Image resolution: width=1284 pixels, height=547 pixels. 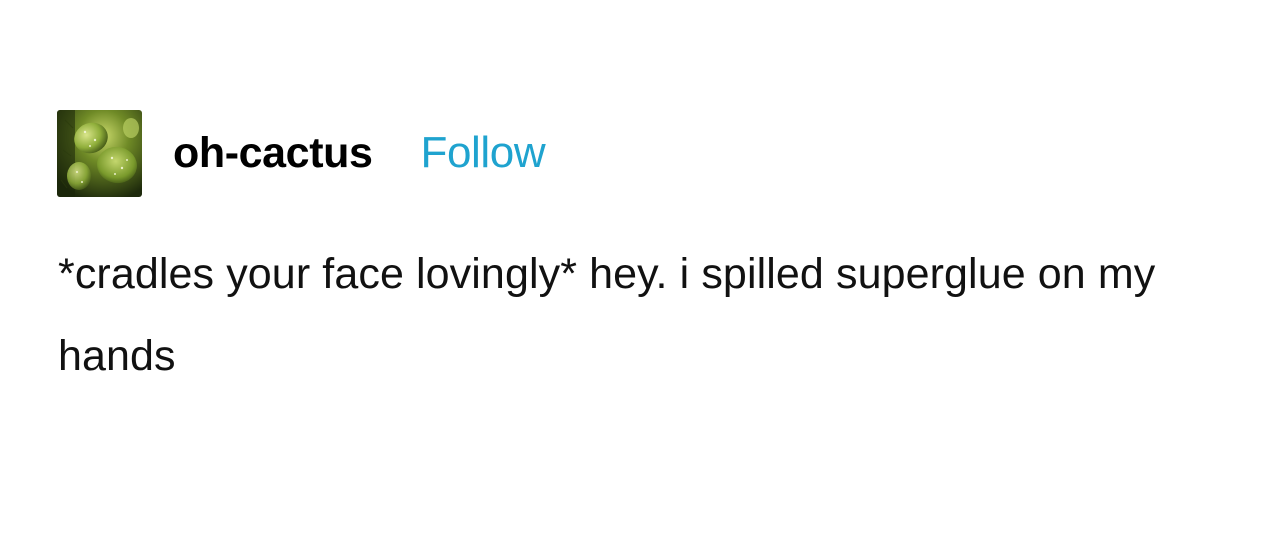 I want to click on cactus-avatar-icon, so click(x=99, y=153).